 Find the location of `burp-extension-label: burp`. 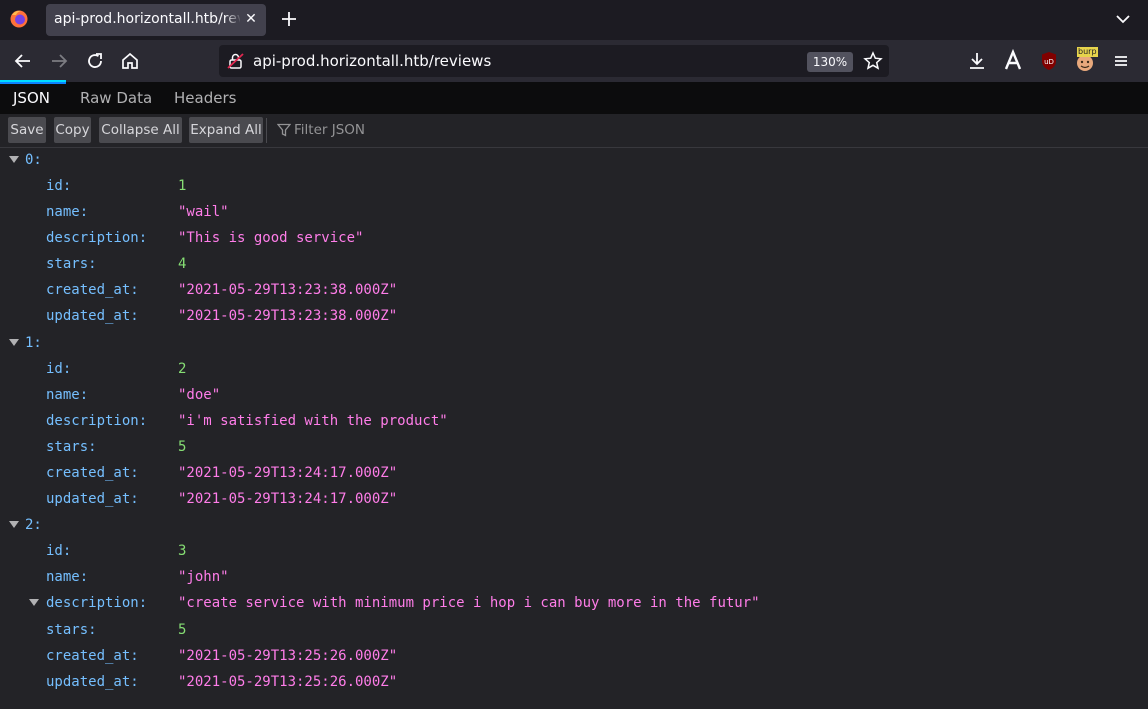

burp-extension-label: burp is located at coordinates (1087, 52).